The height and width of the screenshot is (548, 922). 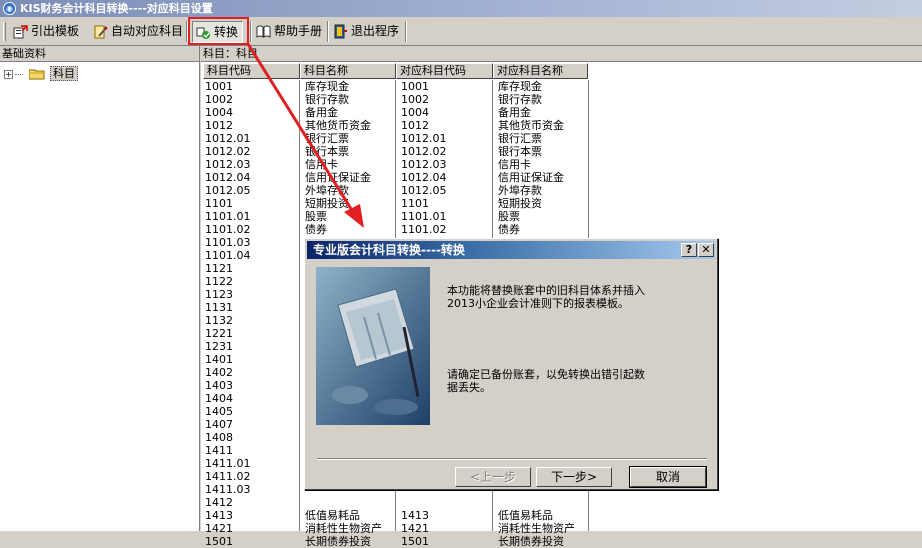 I want to click on cell-account-code: 1421, so click(x=219, y=528).